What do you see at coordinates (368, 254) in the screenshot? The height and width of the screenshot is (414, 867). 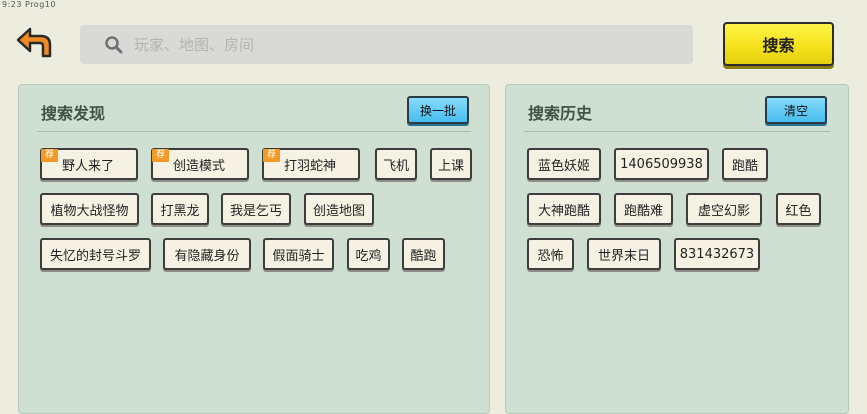 I see `discover-tag: 吃鸡` at bounding box center [368, 254].